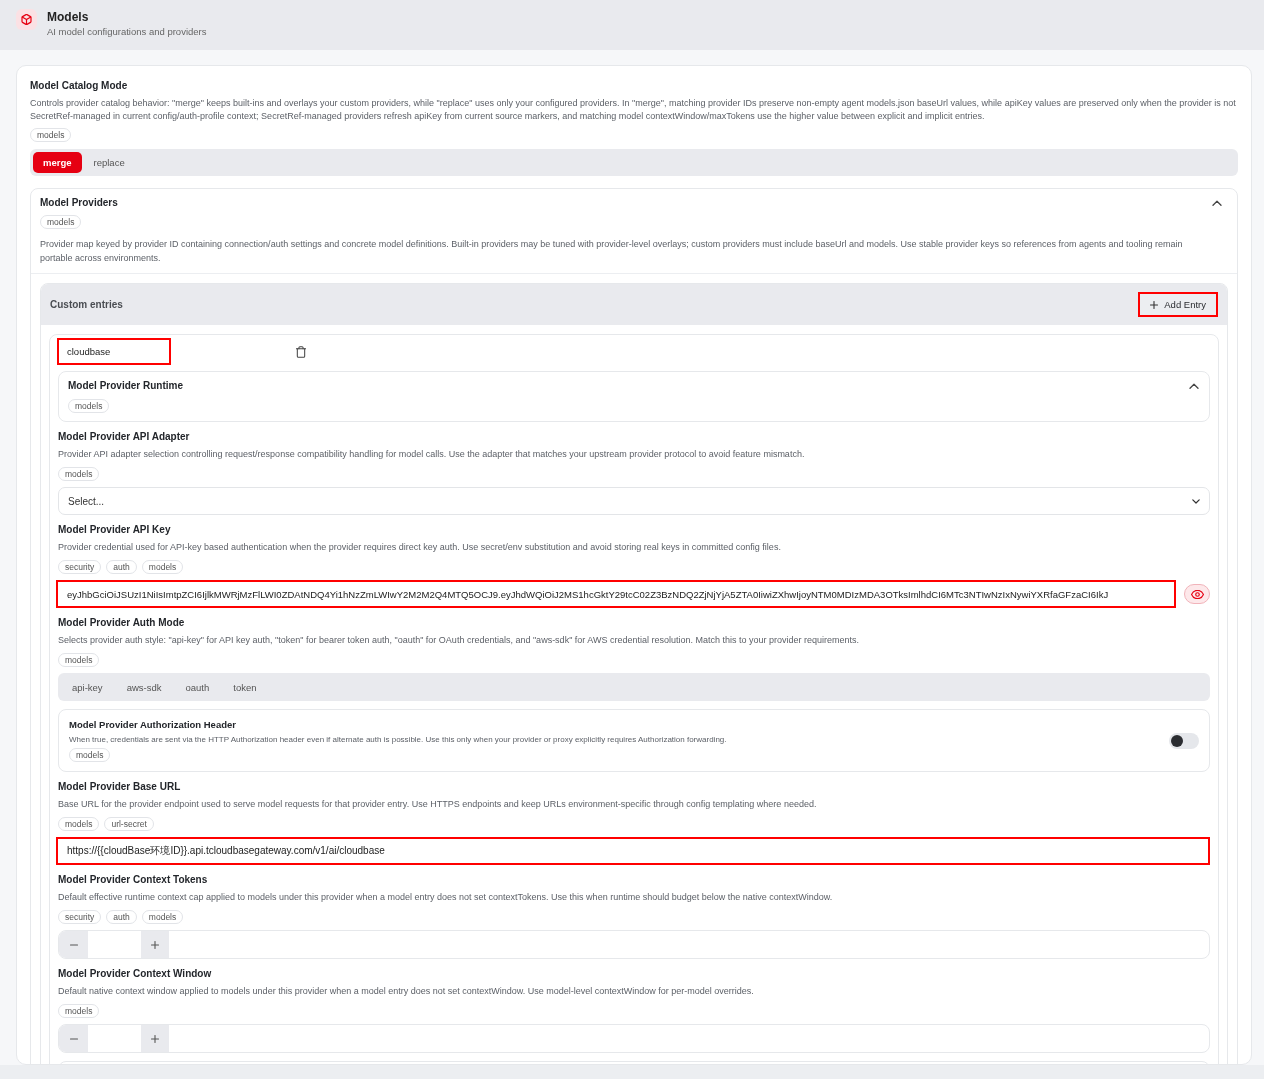 This screenshot has width=1264, height=1079. Describe the element at coordinates (144, 687) in the screenshot. I see `segment-option: aws-sdk` at that location.